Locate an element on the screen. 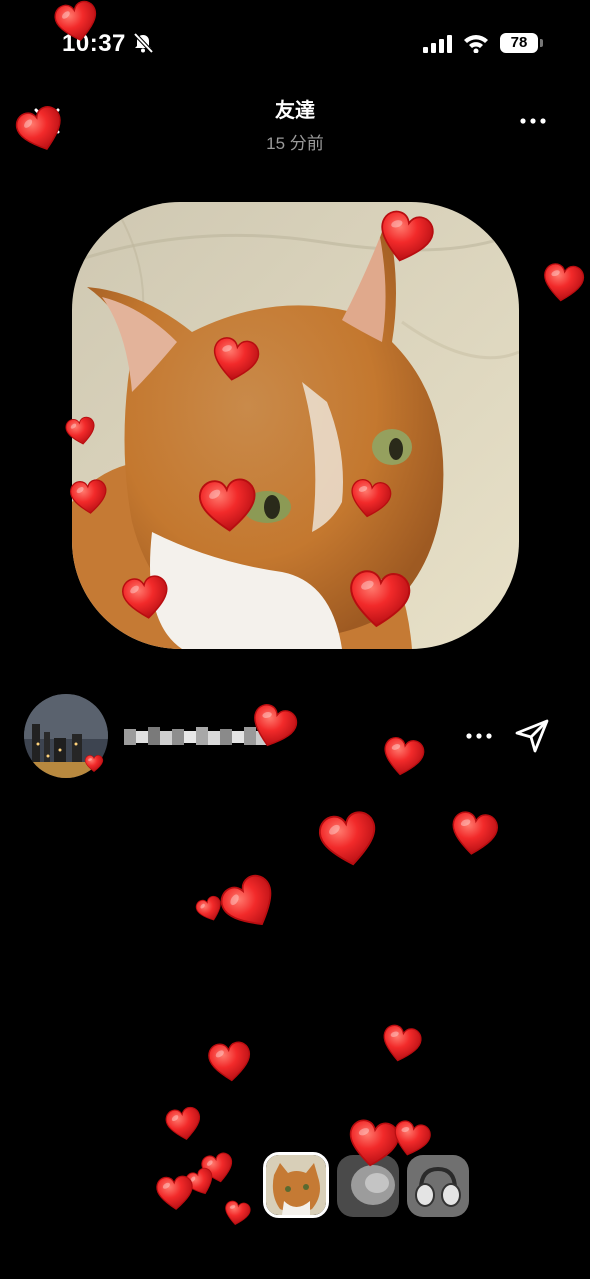 The height and width of the screenshot is (1279, 590). signal-icon is located at coordinates (437, 44).